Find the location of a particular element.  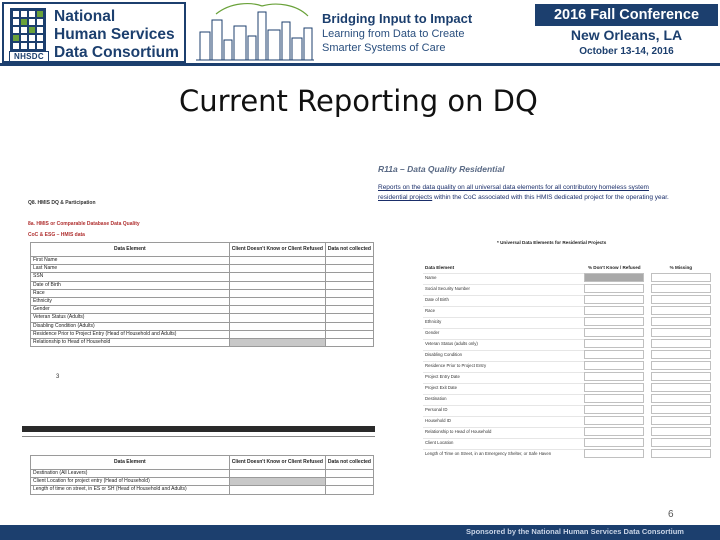

row-label: Project Entry Date is located at coordinates (504, 376).